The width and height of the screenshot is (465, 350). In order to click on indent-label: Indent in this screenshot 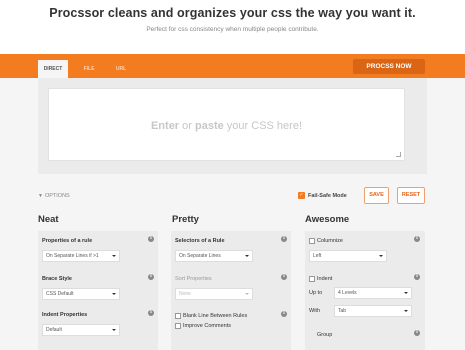, I will do `click(325, 279)`.